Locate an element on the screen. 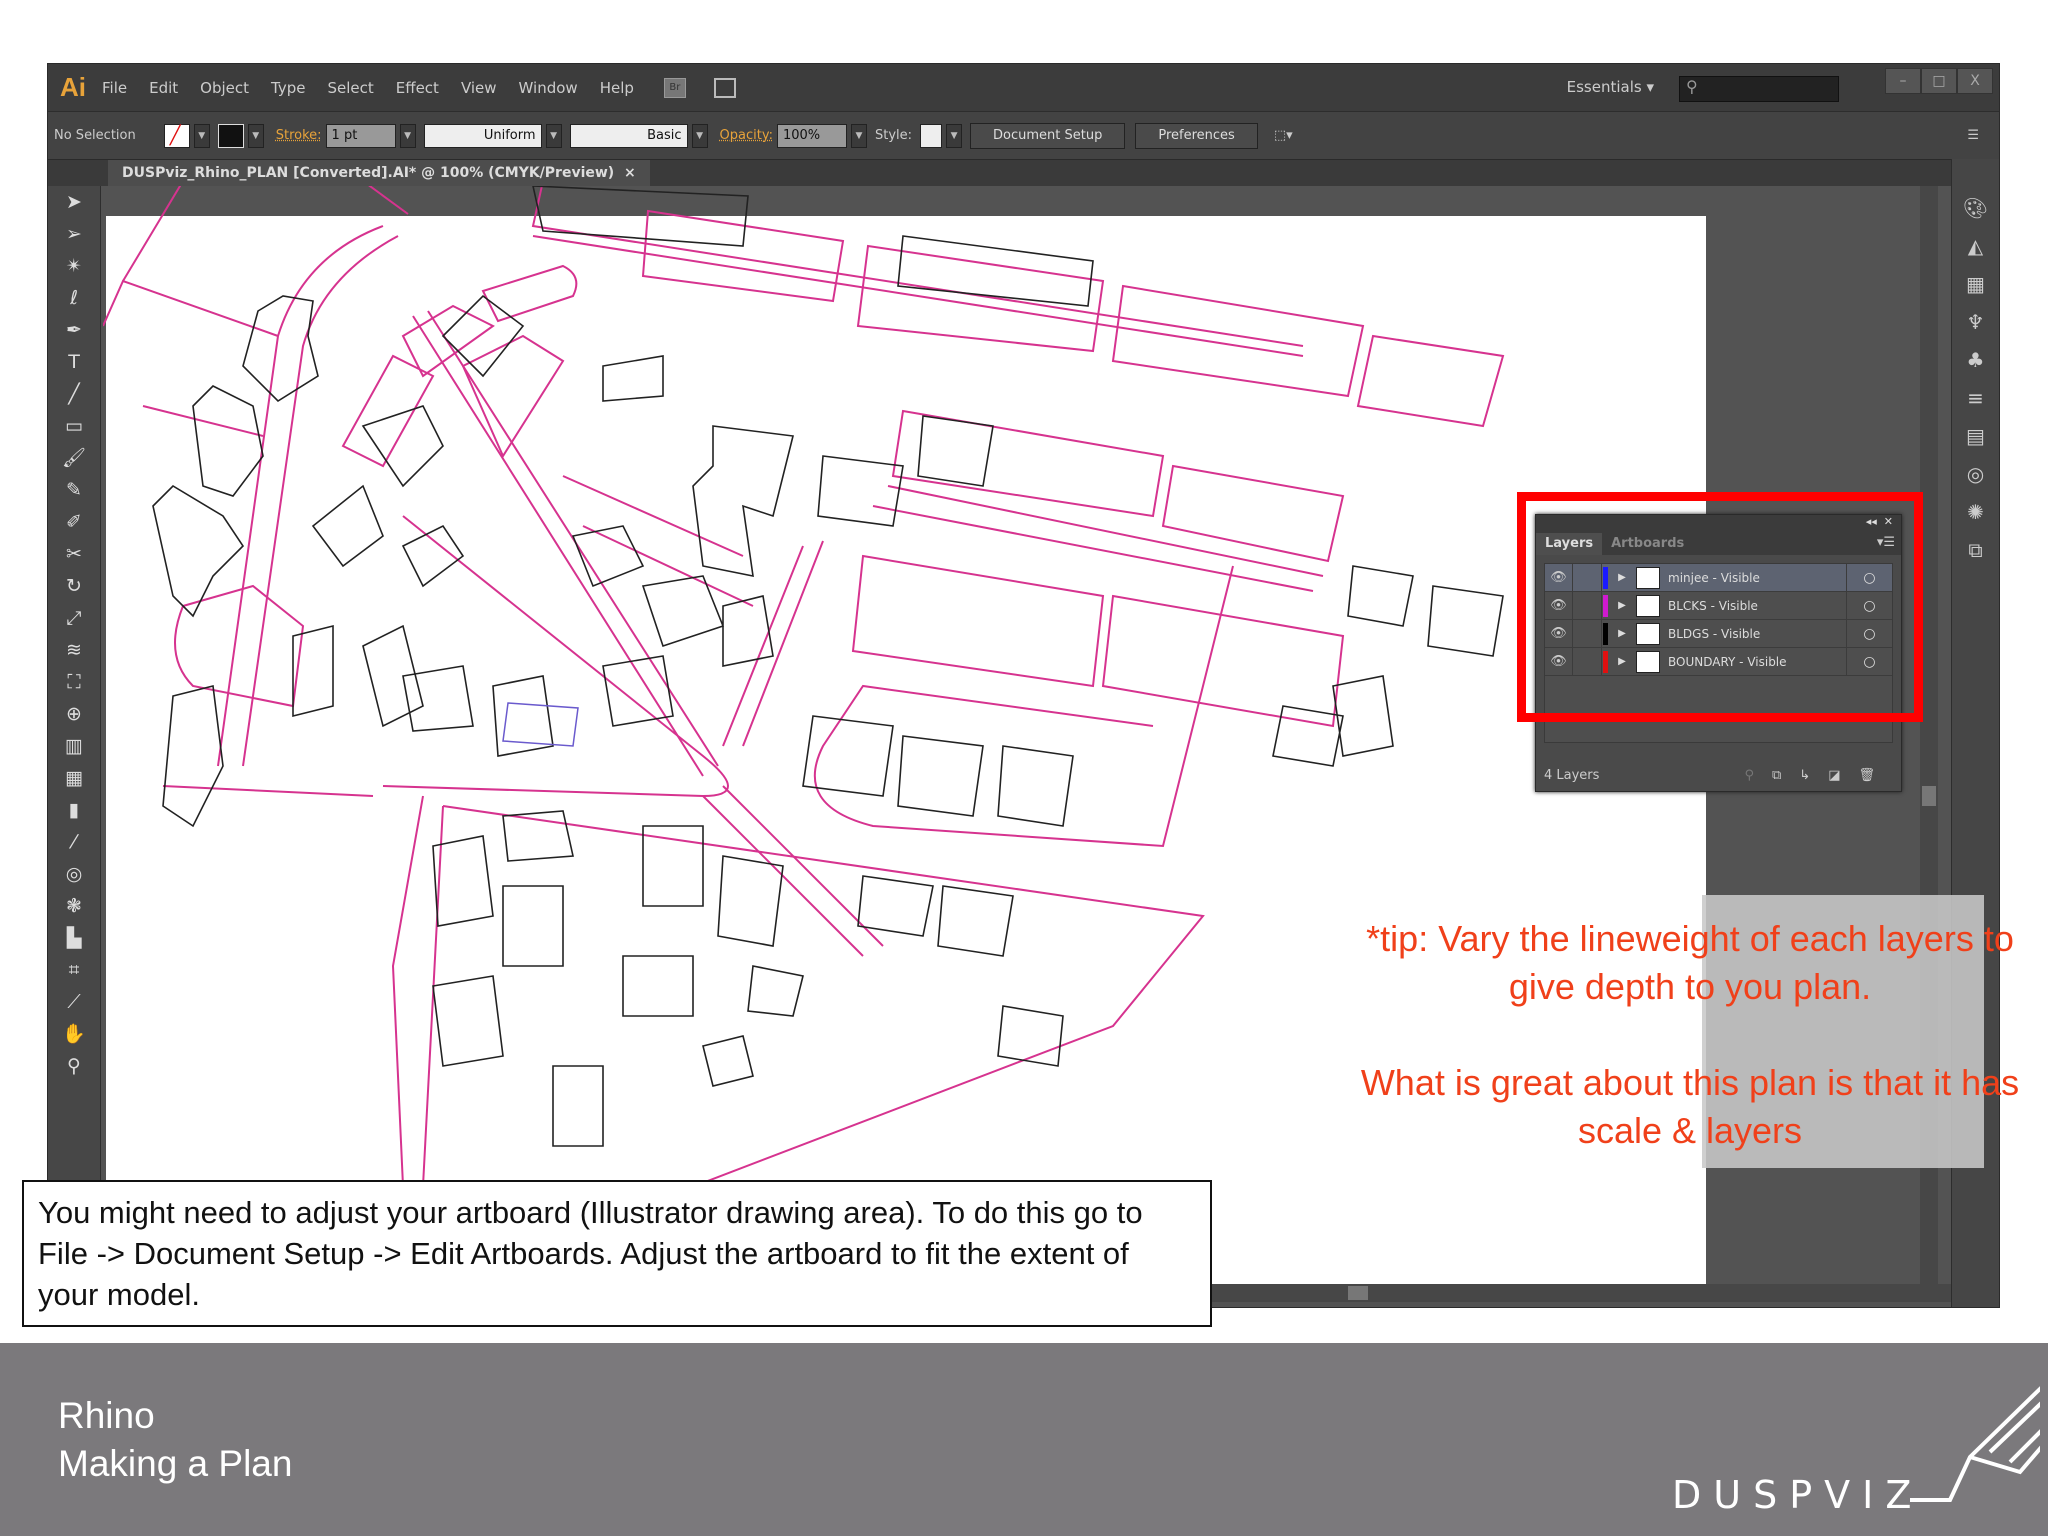 The height and width of the screenshot is (1536, 2048). footer-title: Rhino is located at coordinates (106, 1415).